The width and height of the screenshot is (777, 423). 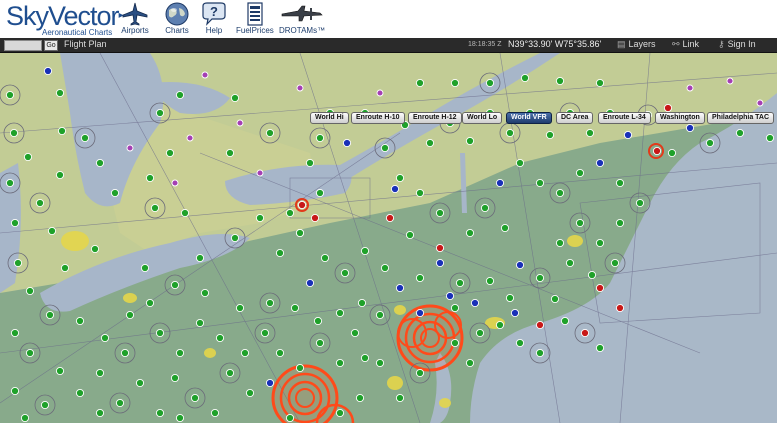 I want to click on signin-button: ⚷ Sign In, so click(x=737, y=44).